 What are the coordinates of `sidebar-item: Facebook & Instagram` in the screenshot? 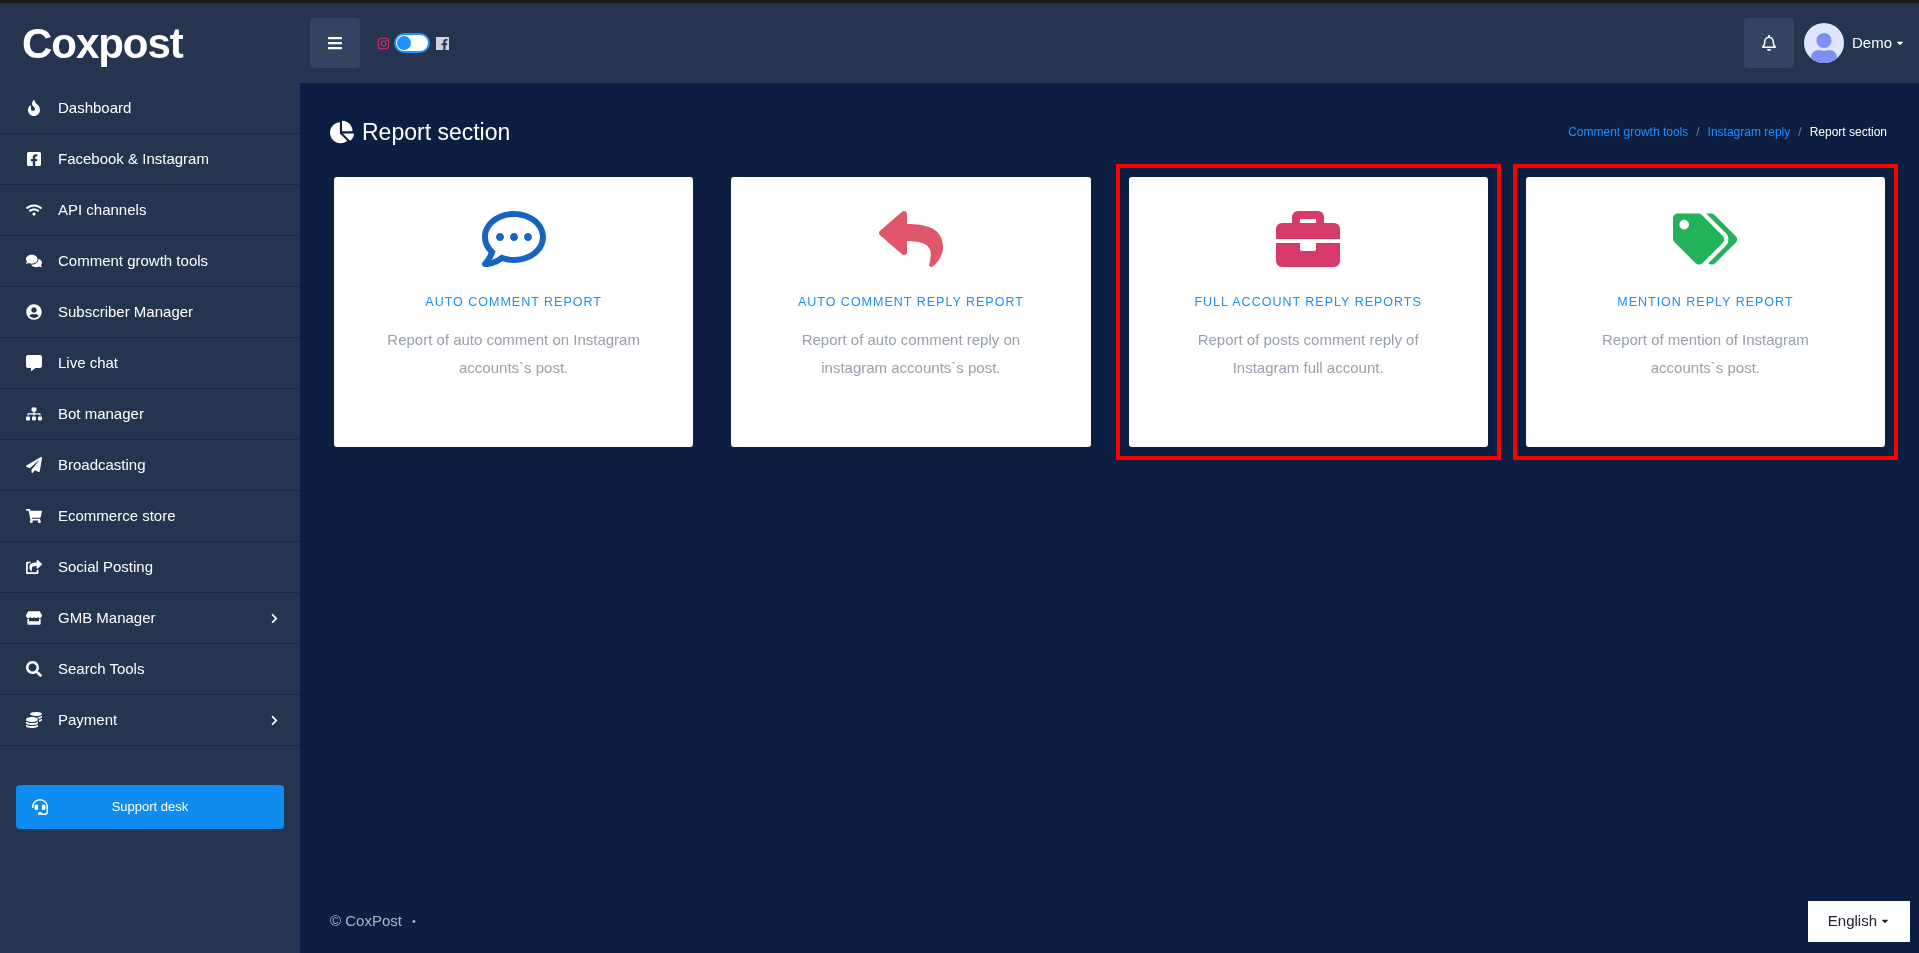 It's located at (150, 159).